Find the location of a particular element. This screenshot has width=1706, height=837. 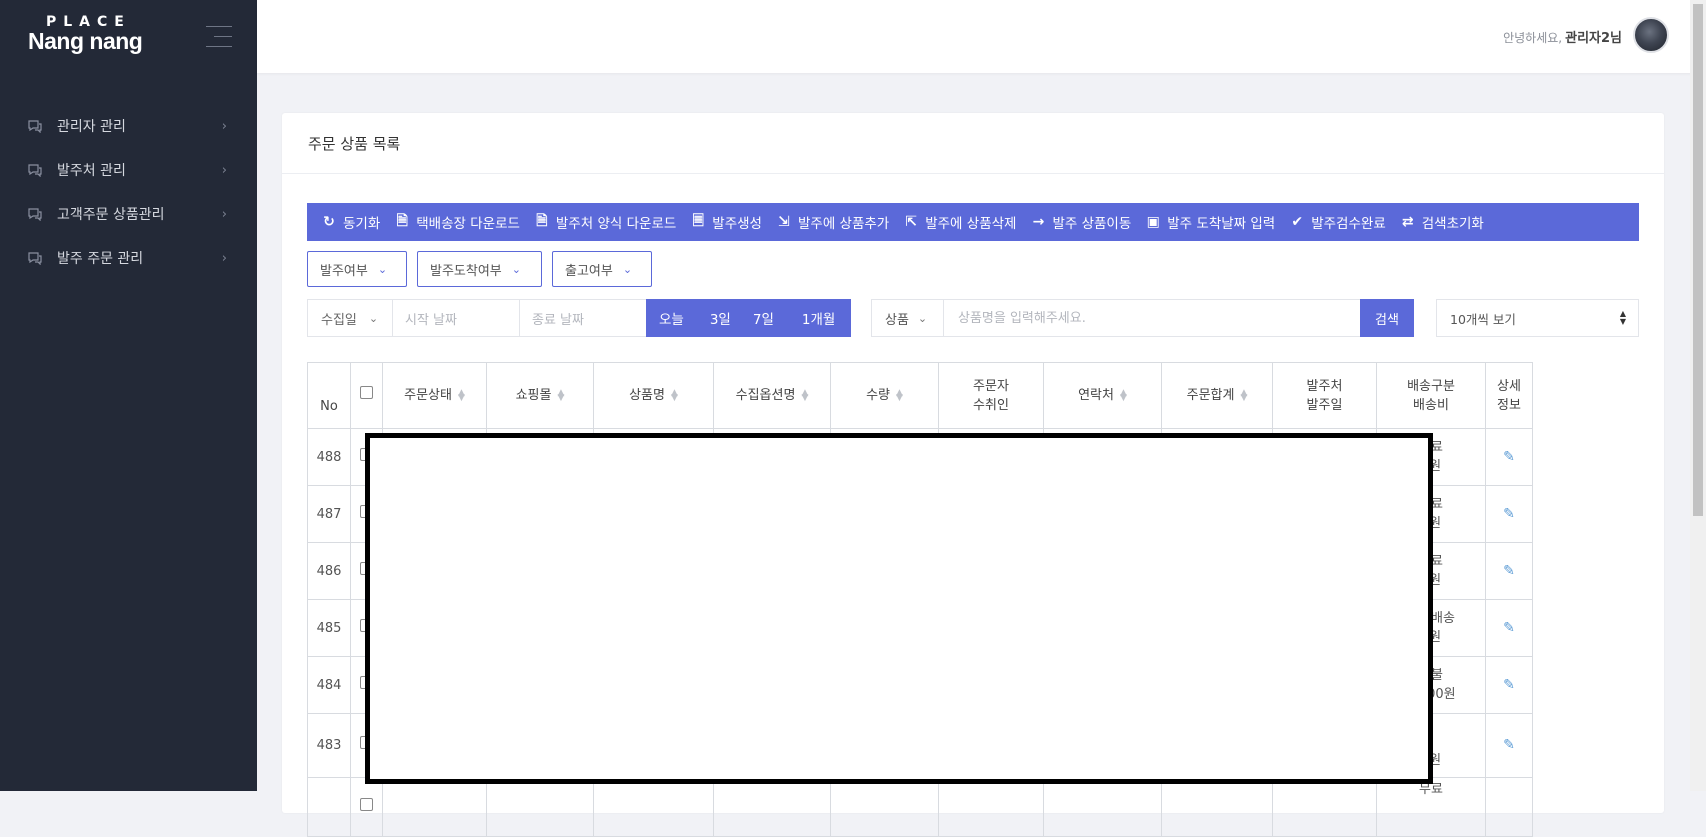

inspection-complete-button: ✔ 발주검수완료 is located at coordinates (1337, 222).